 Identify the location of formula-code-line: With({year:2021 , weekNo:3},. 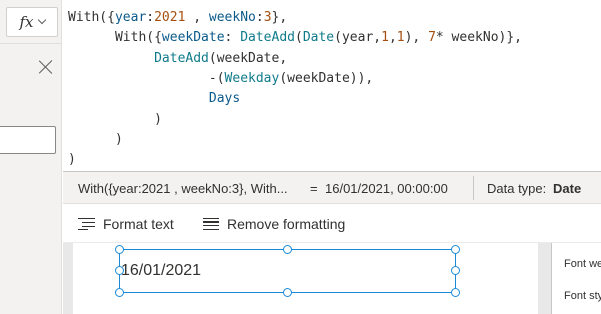
(177, 18).